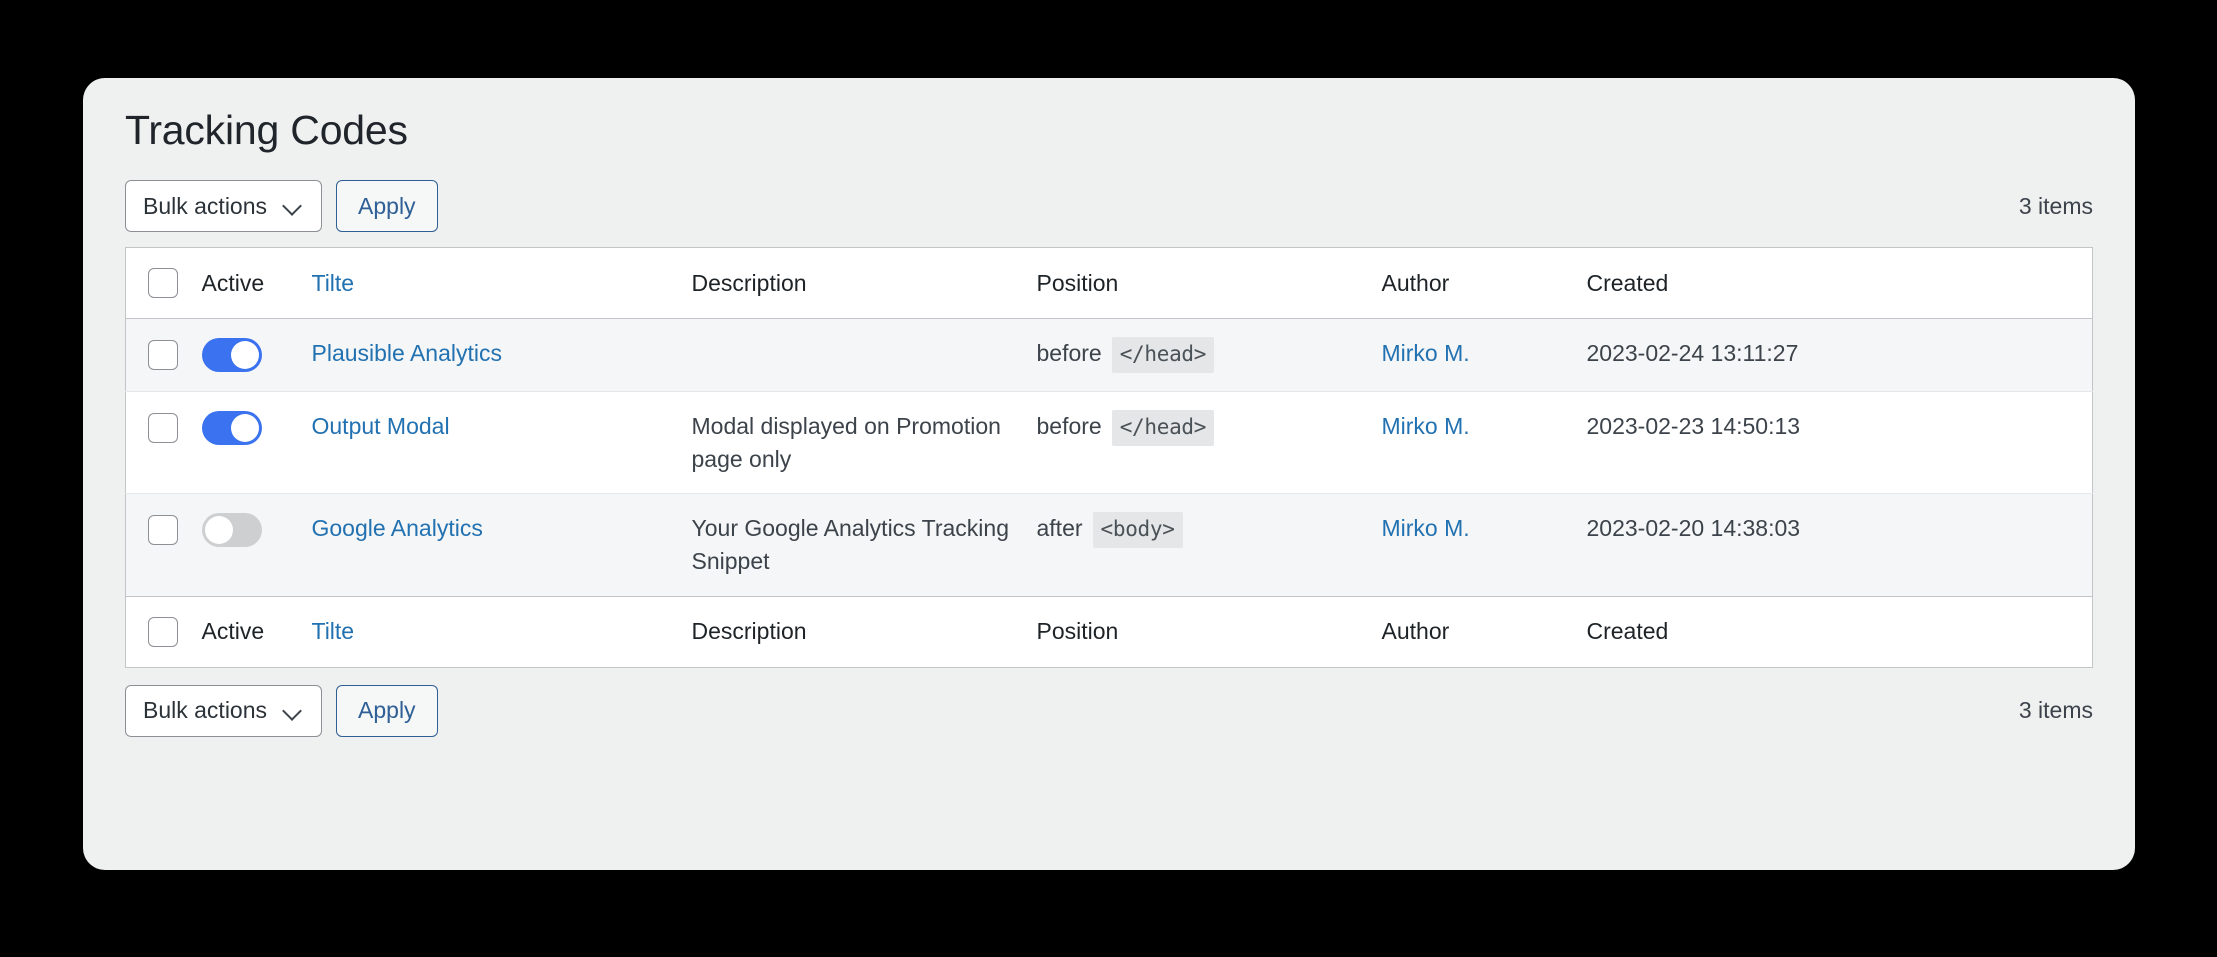 Image resolution: width=2217 pixels, height=957 pixels. I want to click on apply-button-top-label: Apply, so click(387, 205).